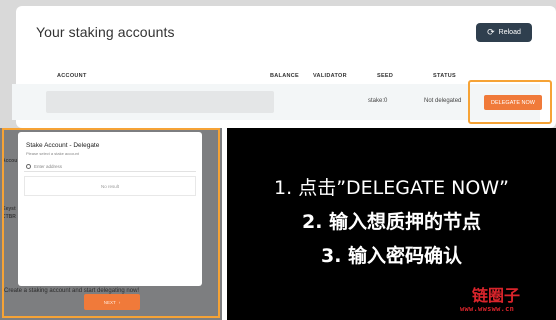 The image size is (556, 320). Describe the element at coordinates (391, 256) in the screenshot. I see `instruction-step-3: 3. 输入密码确认` at that location.